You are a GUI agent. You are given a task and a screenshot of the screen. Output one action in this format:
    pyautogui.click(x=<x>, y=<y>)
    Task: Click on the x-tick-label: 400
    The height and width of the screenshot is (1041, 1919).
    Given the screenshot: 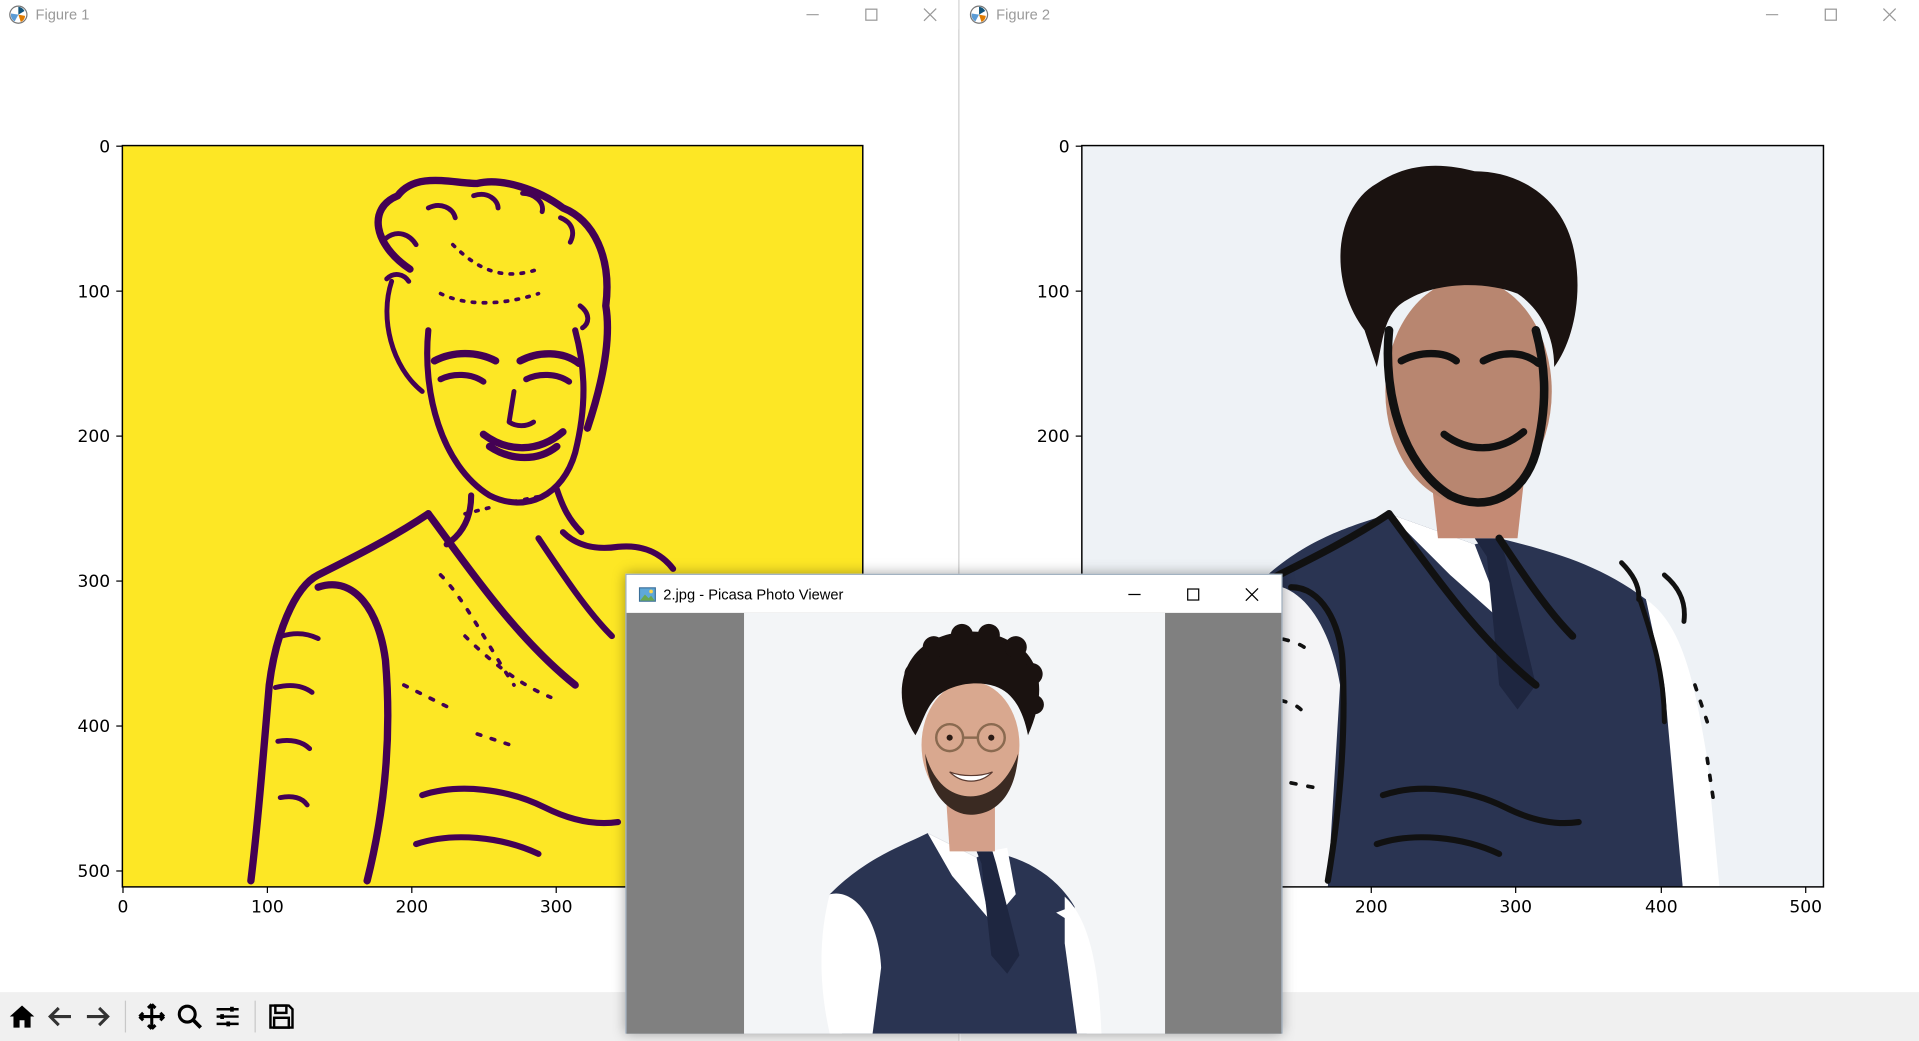 What is the action you would take?
    pyautogui.click(x=1661, y=908)
    